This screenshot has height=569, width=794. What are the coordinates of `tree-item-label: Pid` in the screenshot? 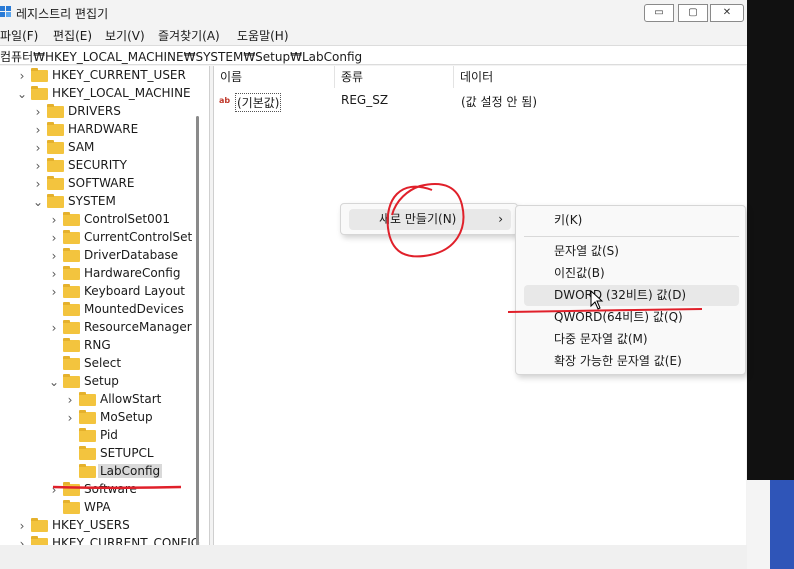 It's located at (109, 435).